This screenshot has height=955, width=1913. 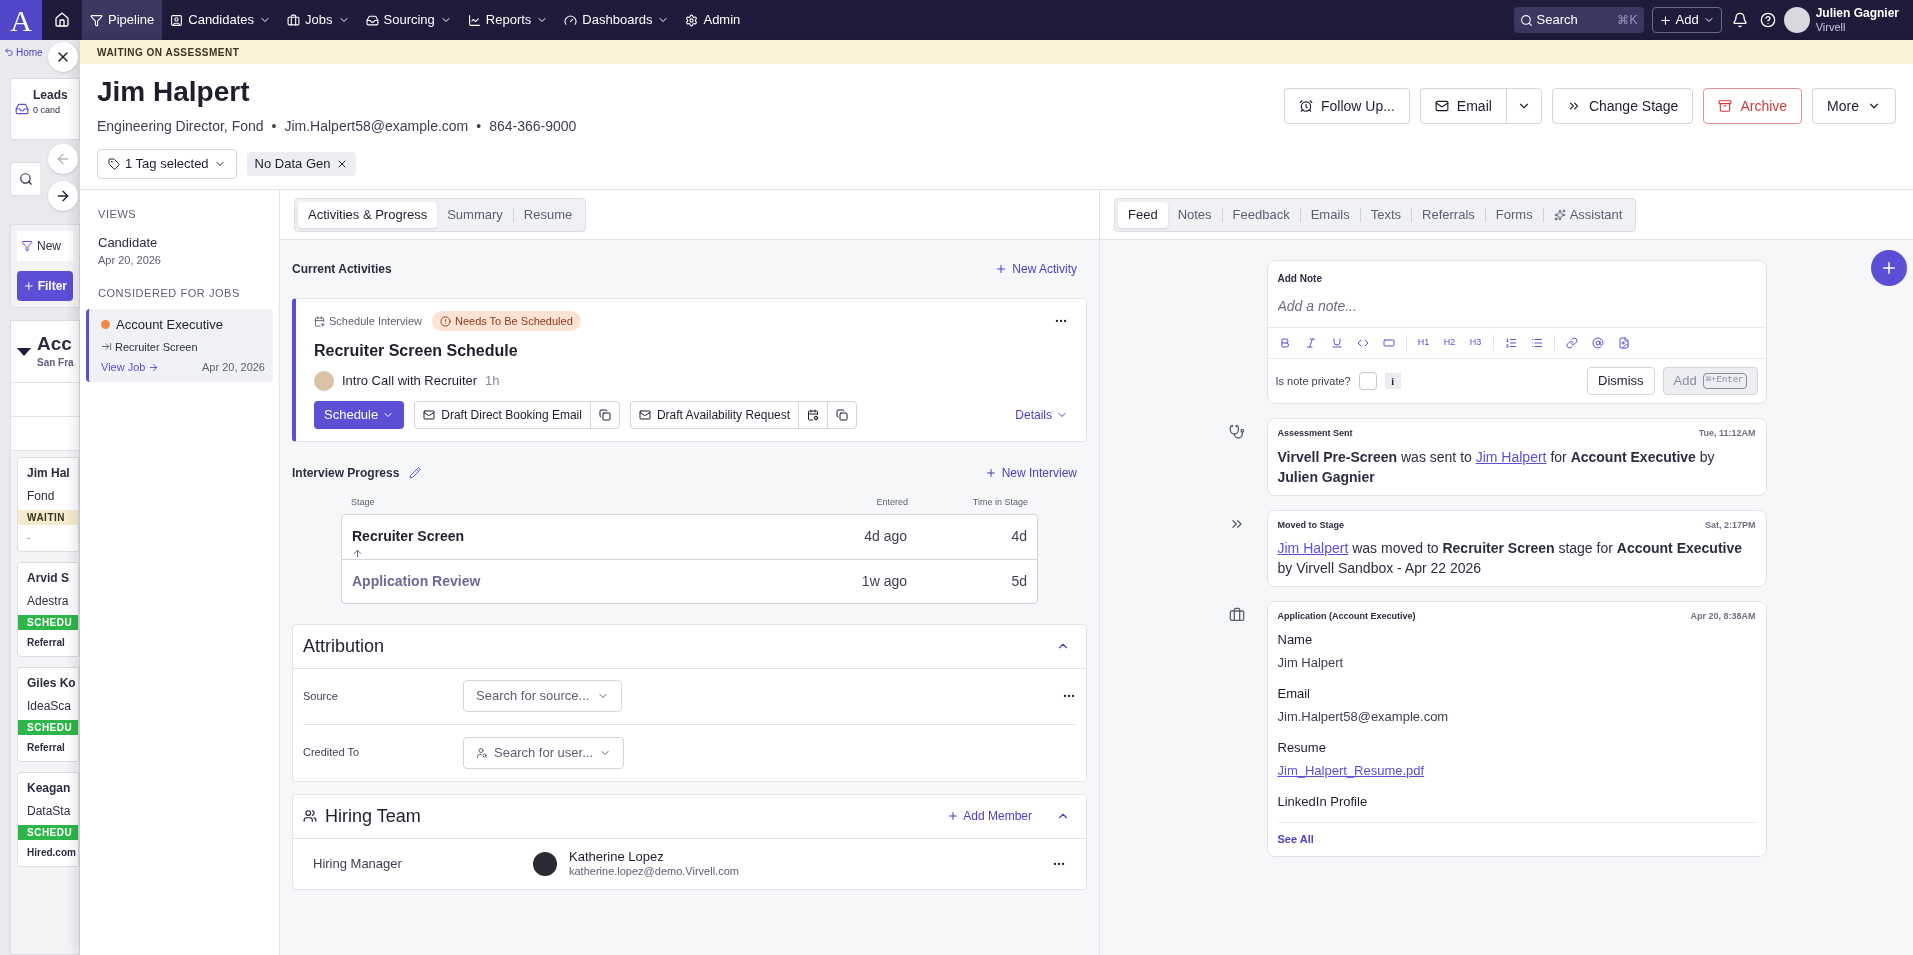 What do you see at coordinates (1496, 467) in the screenshot?
I see `feed-message: Virvell Pre-Screen was sent to Jim Halpert for Account Executive by Julien Gagnier` at bounding box center [1496, 467].